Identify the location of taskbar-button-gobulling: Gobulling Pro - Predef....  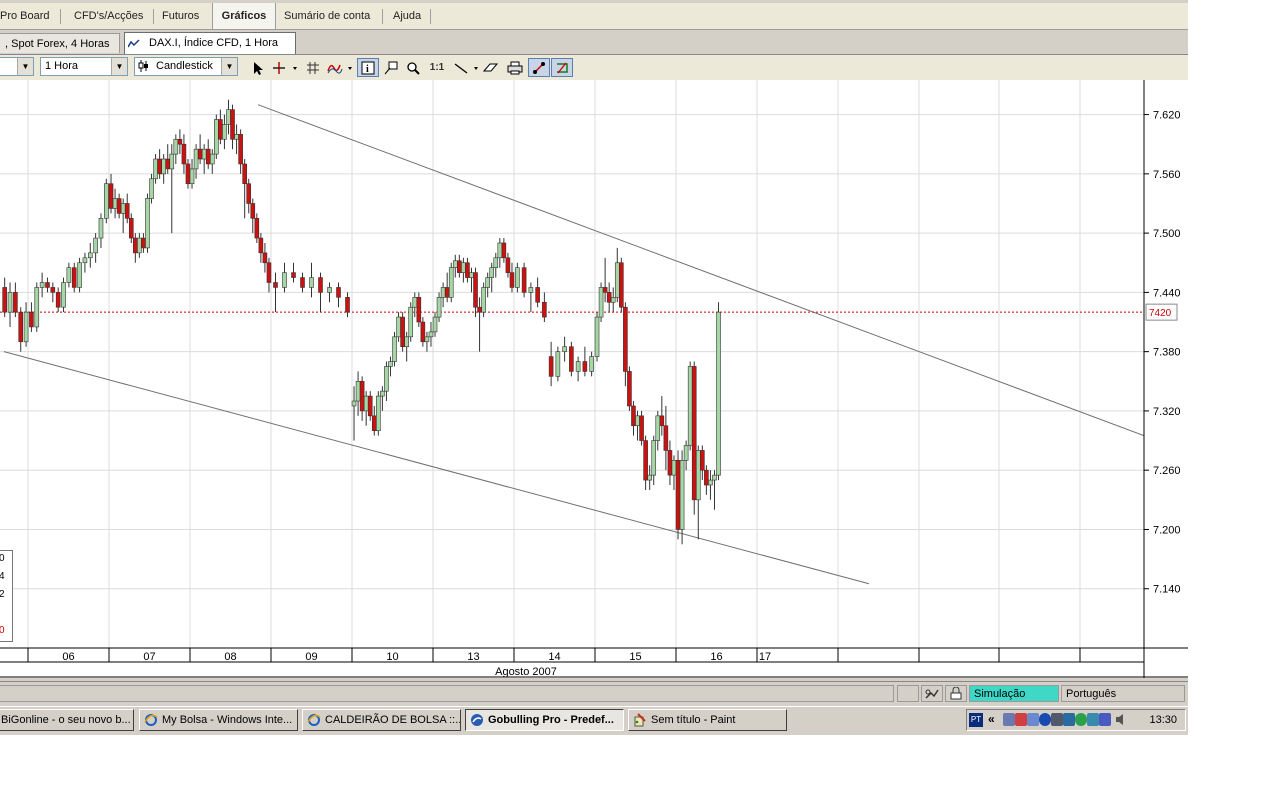
(544, 720).